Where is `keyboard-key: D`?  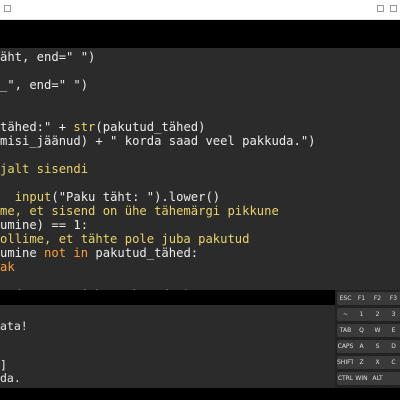
keyboard-key: D is located at coordinates (392, 346).